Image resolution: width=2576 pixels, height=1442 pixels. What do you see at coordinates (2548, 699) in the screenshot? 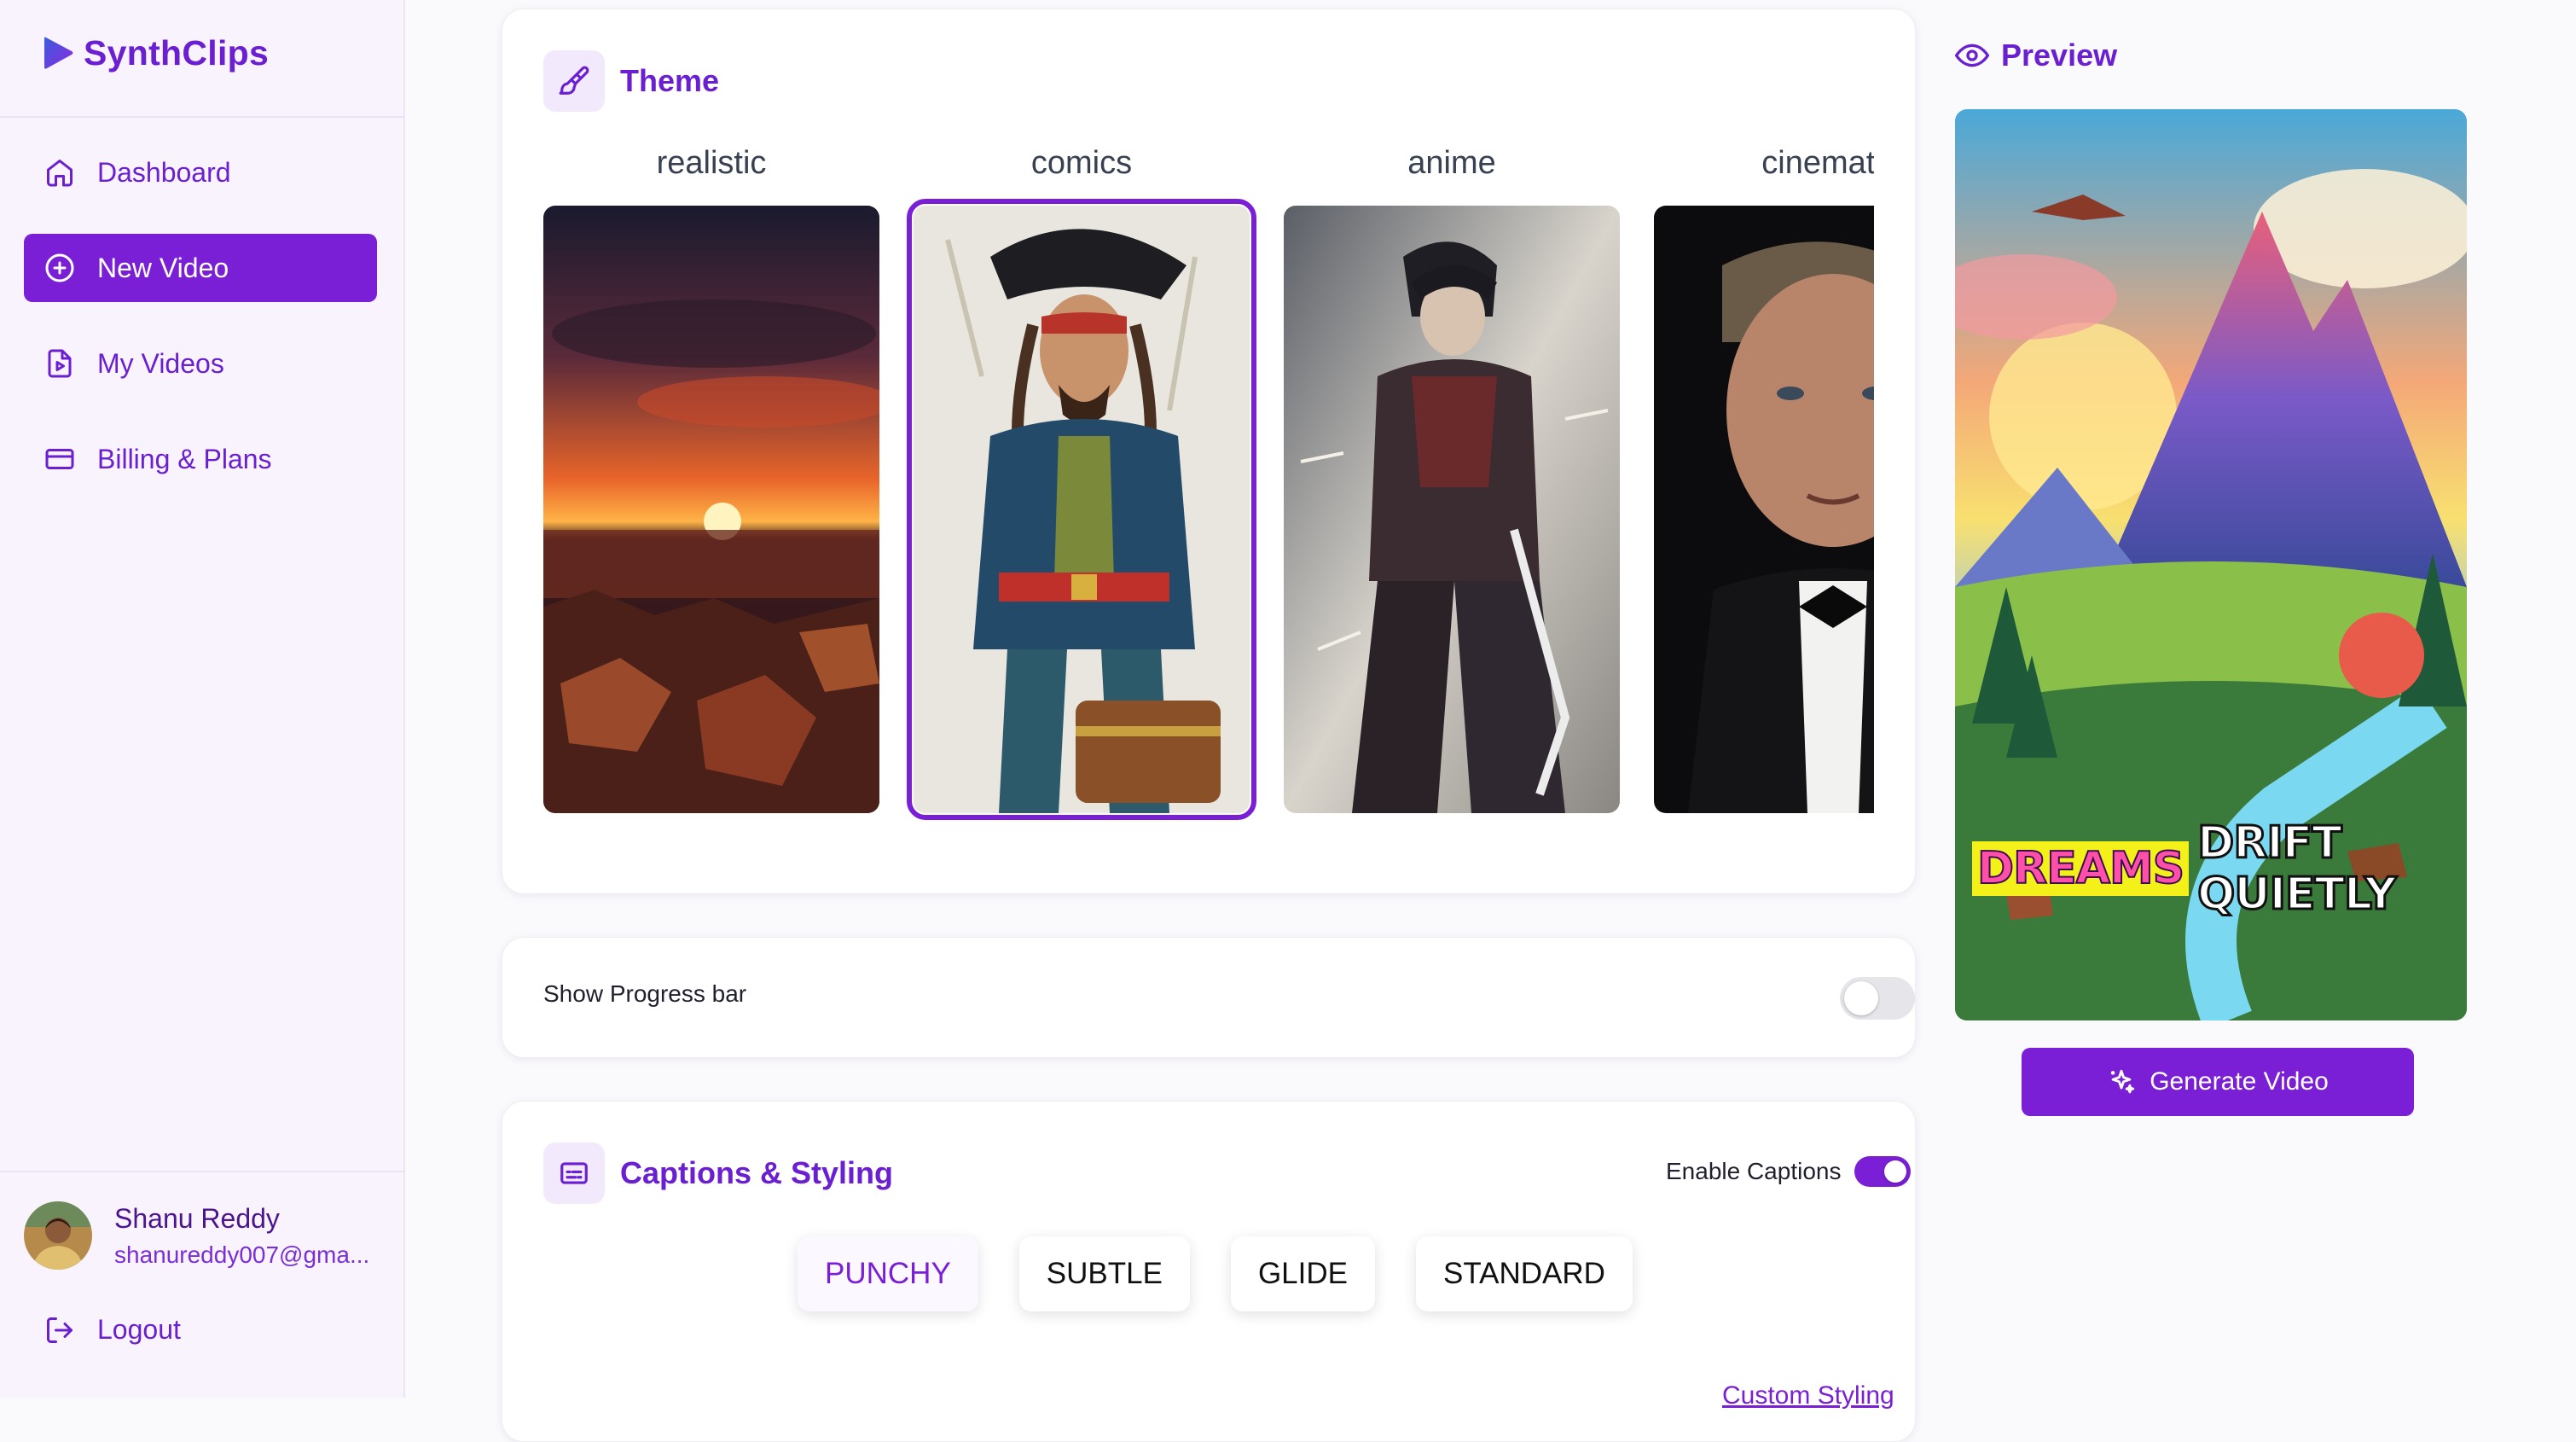
I see `page-gutter` at bounding box center [2548, 699].